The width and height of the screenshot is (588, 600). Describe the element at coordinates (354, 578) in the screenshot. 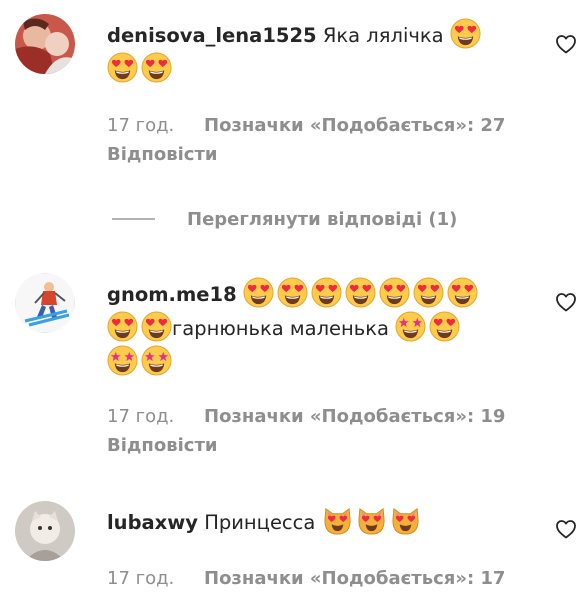

I see `likes-count: Позначки «Подобається»: 17` at that location.